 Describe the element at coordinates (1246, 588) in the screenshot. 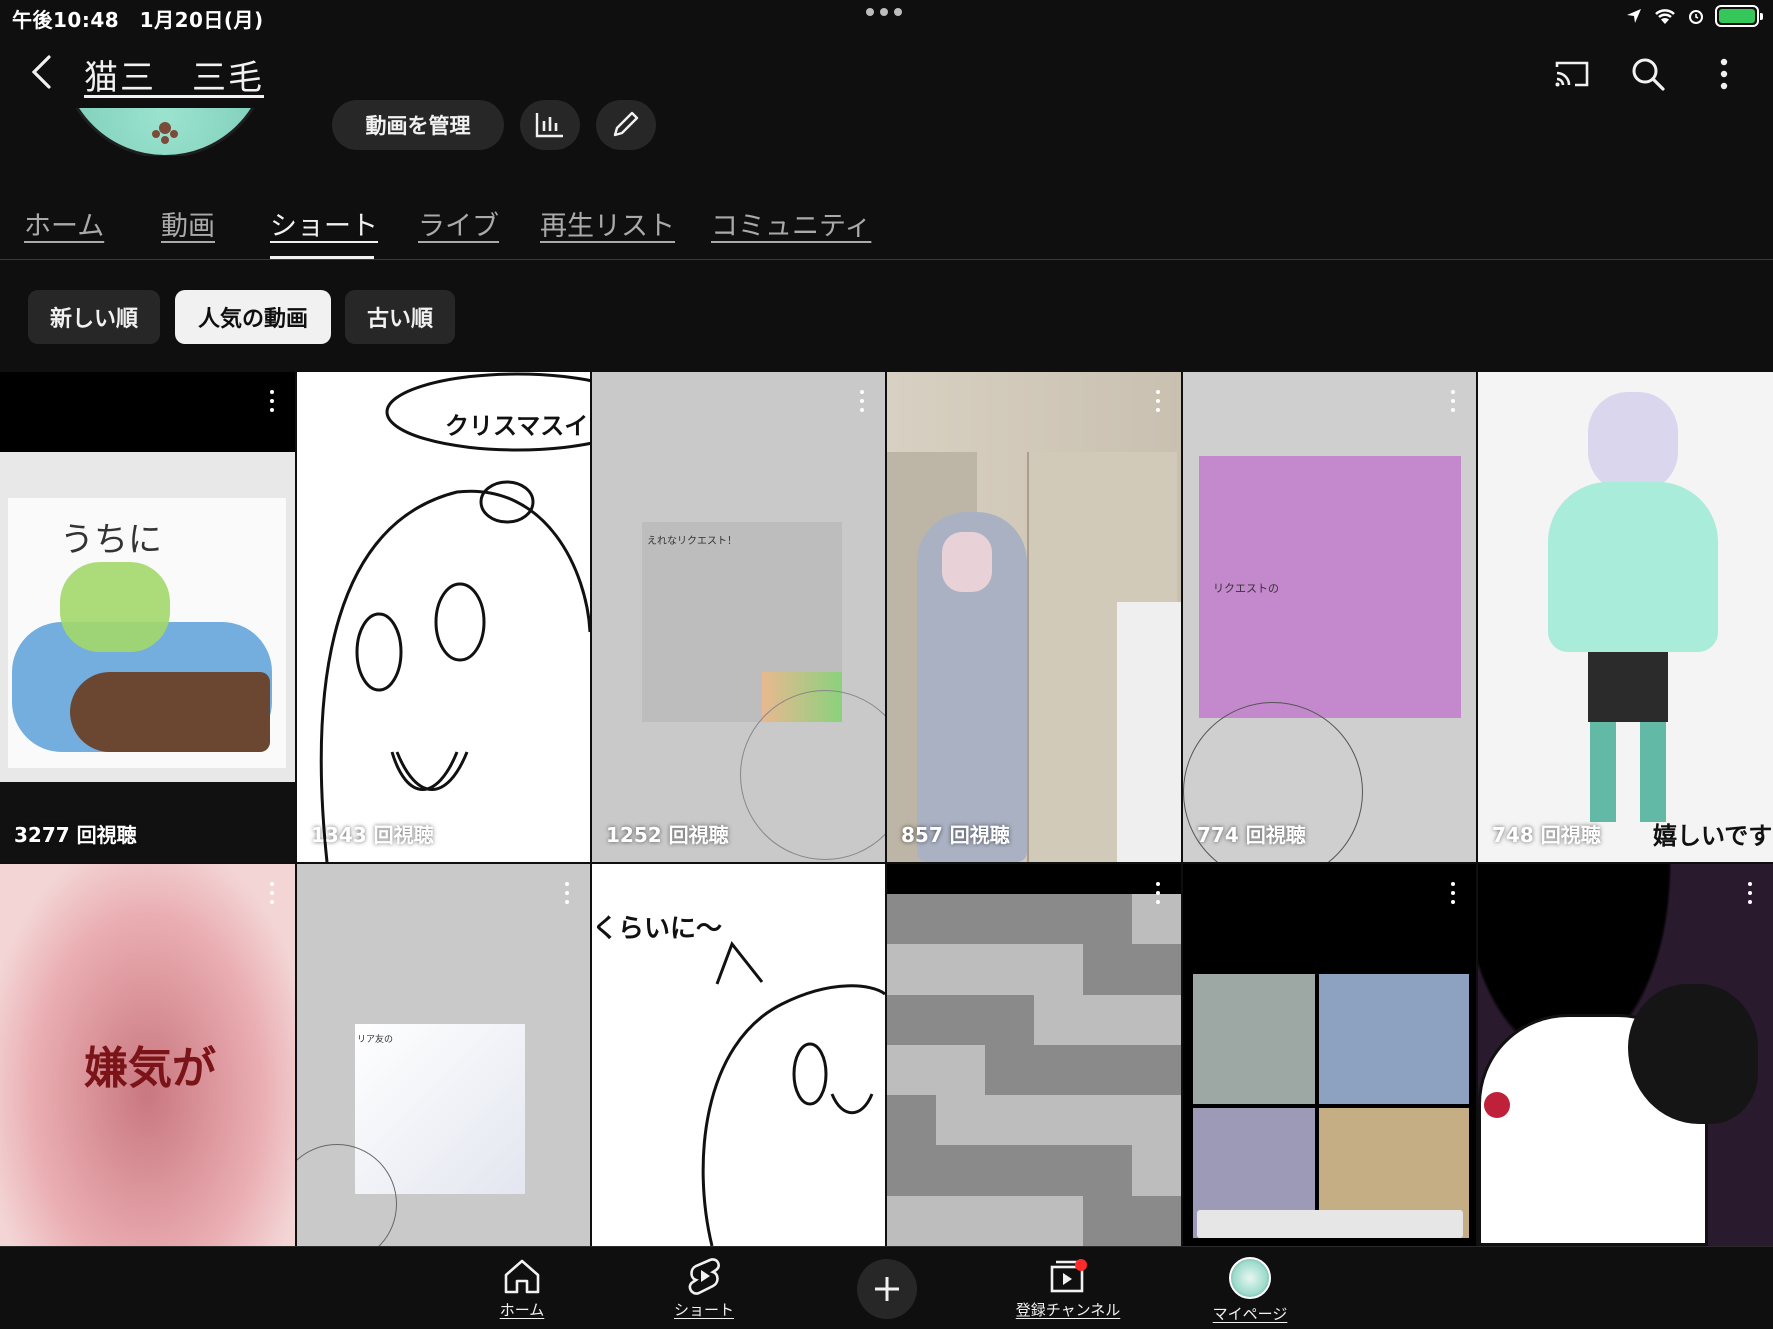

I see `short-overlay-text: リクエストの` at that location.